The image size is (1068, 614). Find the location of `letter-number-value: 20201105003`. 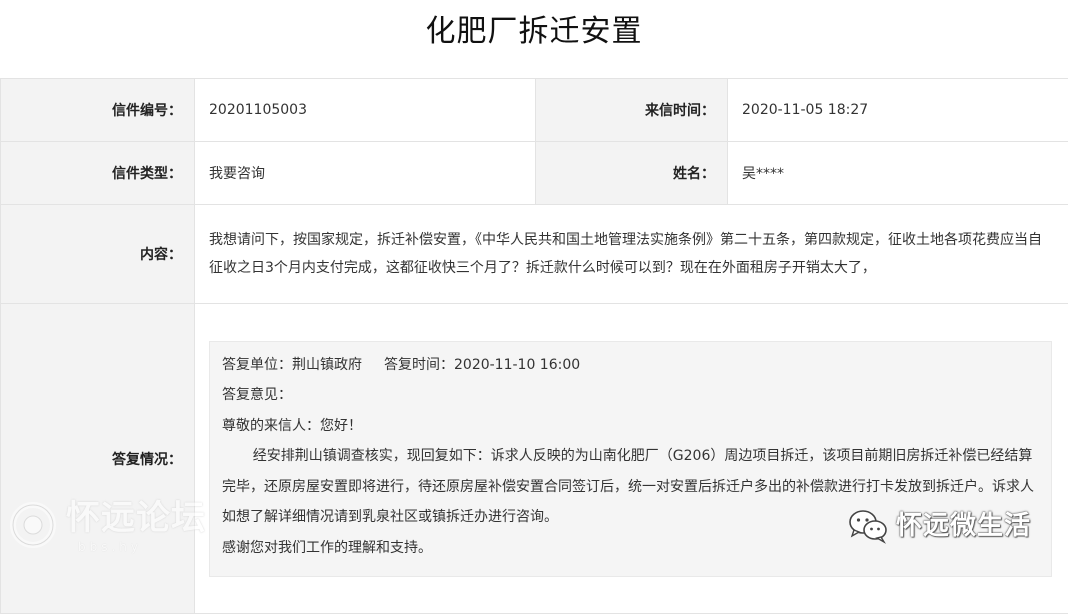

letter-number-value: 20201105003 is located at coordinates (365, 110).